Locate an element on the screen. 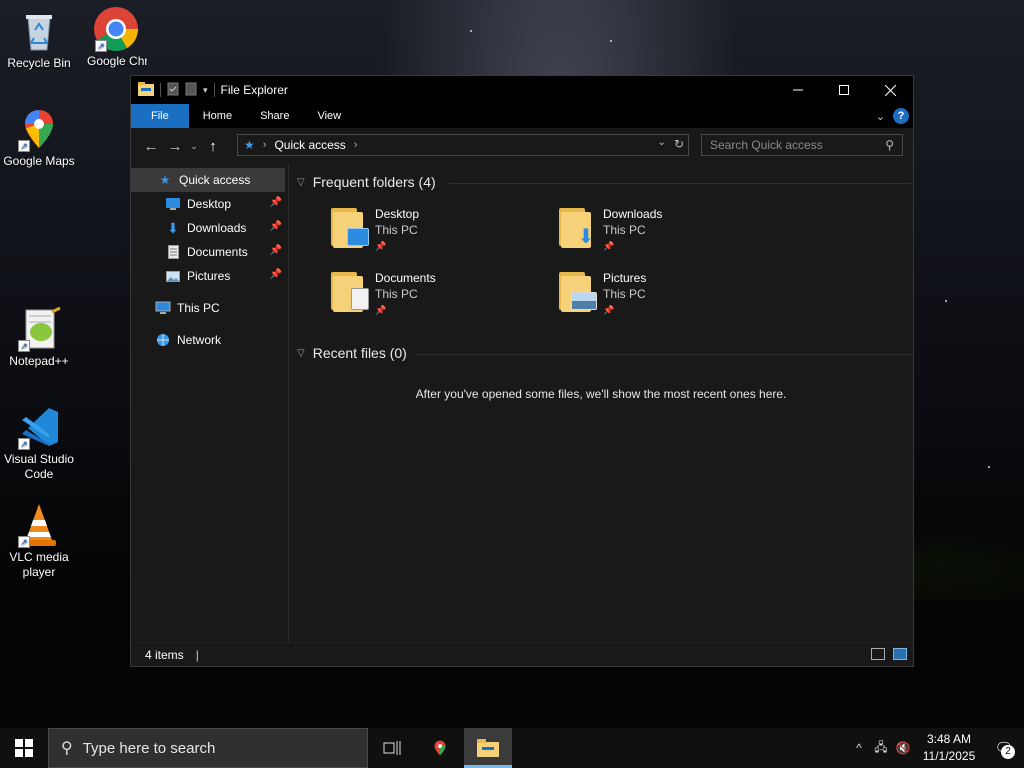 This screenshot has height=768, width=1024. folder-icon: ⬇ is located at coordinates (577, 228).